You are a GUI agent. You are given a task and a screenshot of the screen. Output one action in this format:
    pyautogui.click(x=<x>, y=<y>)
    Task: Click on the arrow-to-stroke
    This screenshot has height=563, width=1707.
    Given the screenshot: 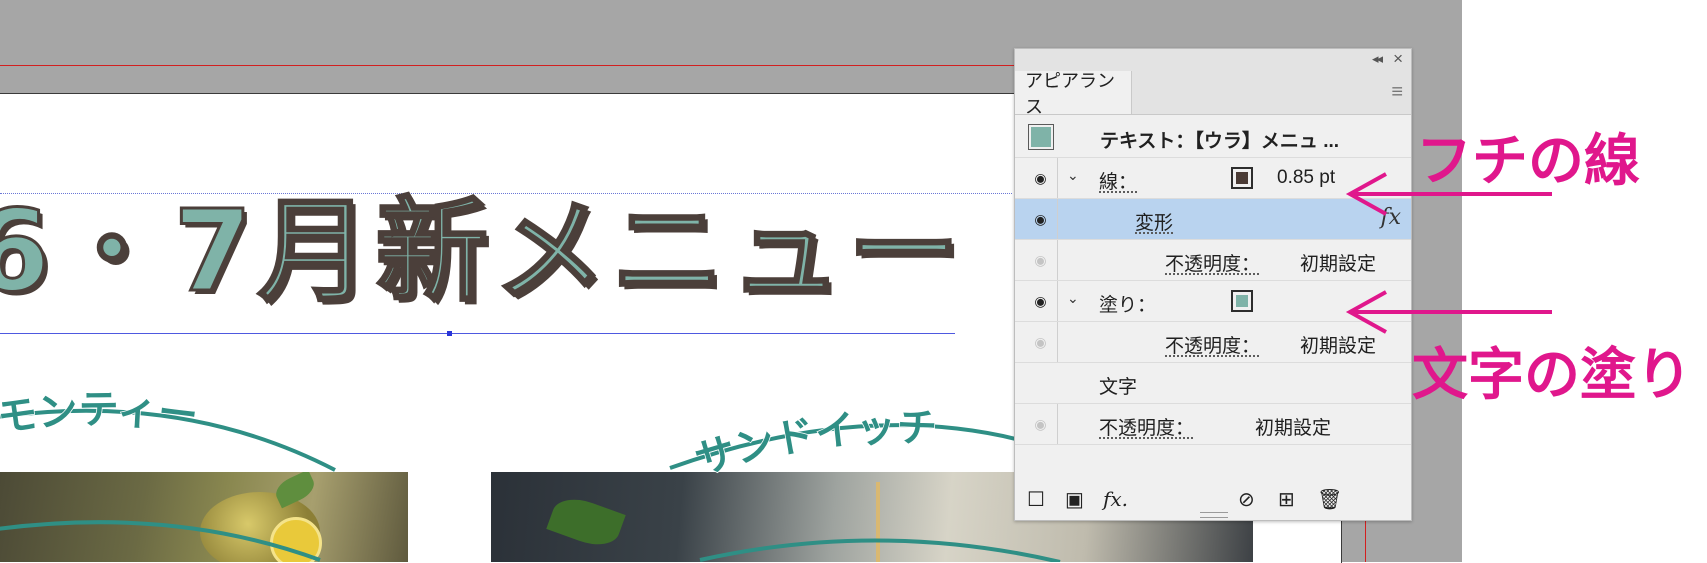 What is the action you would take?
    pyautogui.click(x=1448, y=194)
    